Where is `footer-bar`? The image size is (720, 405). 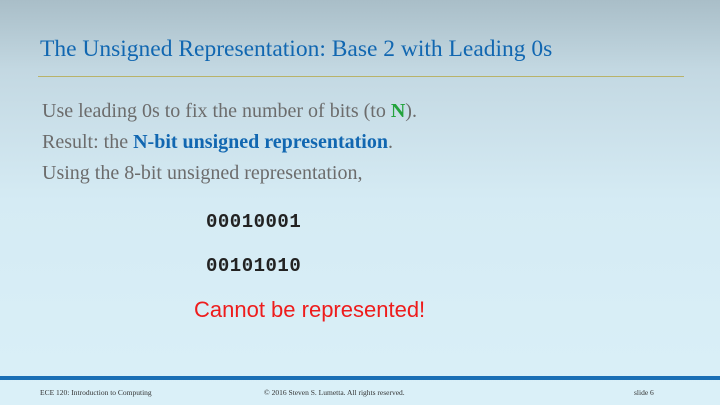
footer-bar is located at coordinates (360, 378).